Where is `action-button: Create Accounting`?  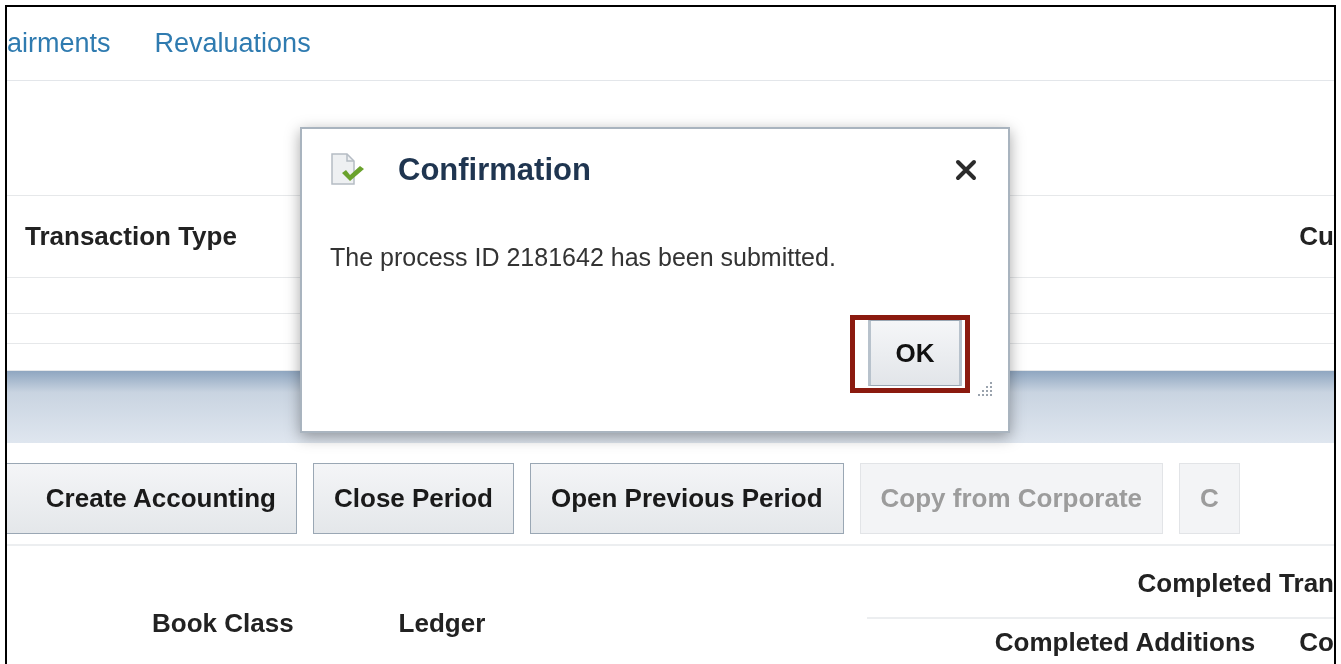 action-button: Create Accounting is located at coordinates (152, 498).